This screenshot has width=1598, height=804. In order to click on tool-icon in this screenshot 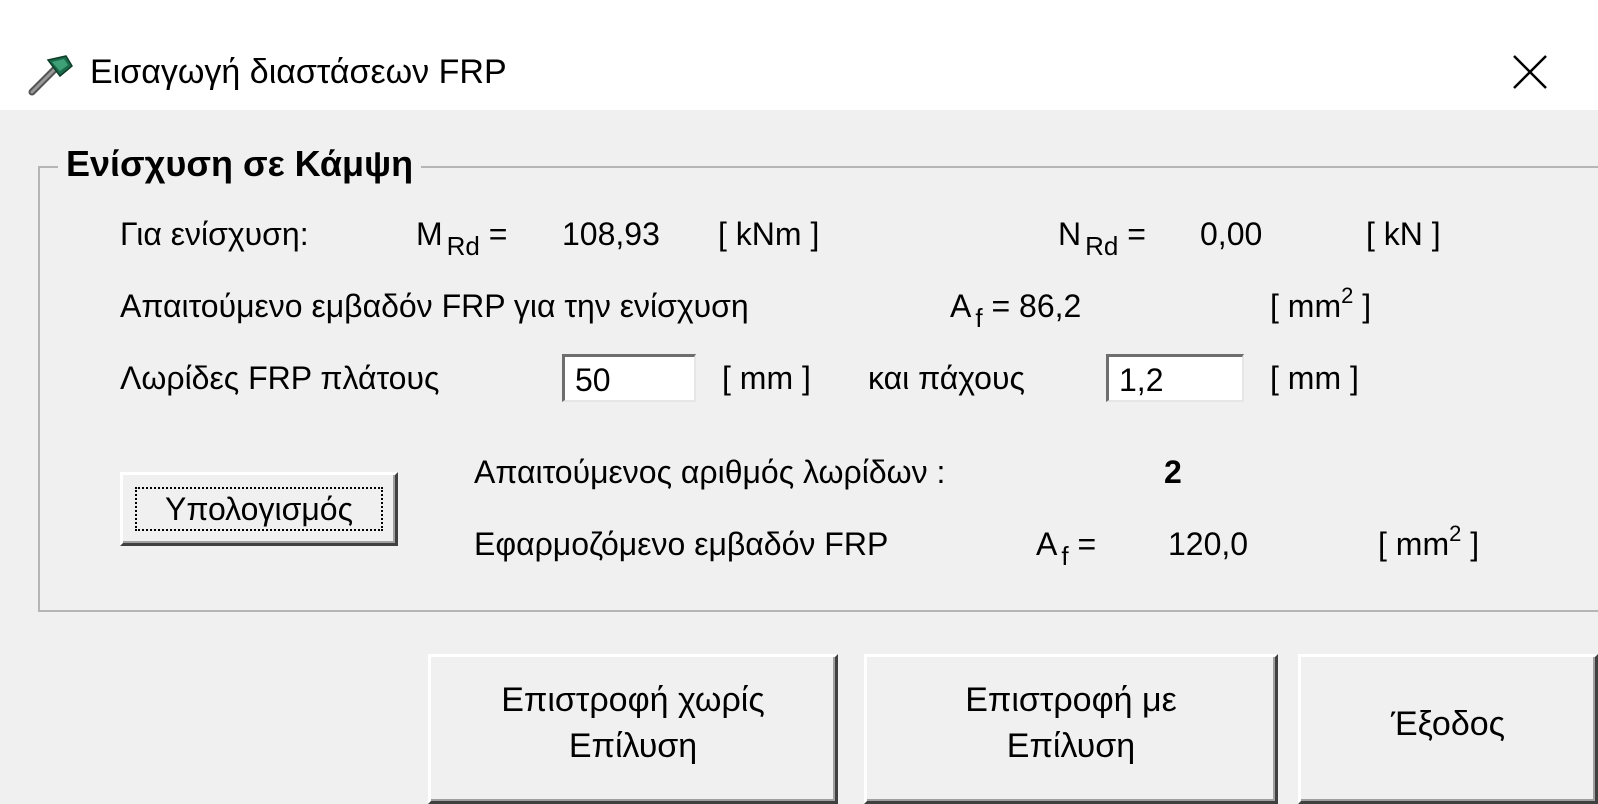, I will do `click(50, 75)`.